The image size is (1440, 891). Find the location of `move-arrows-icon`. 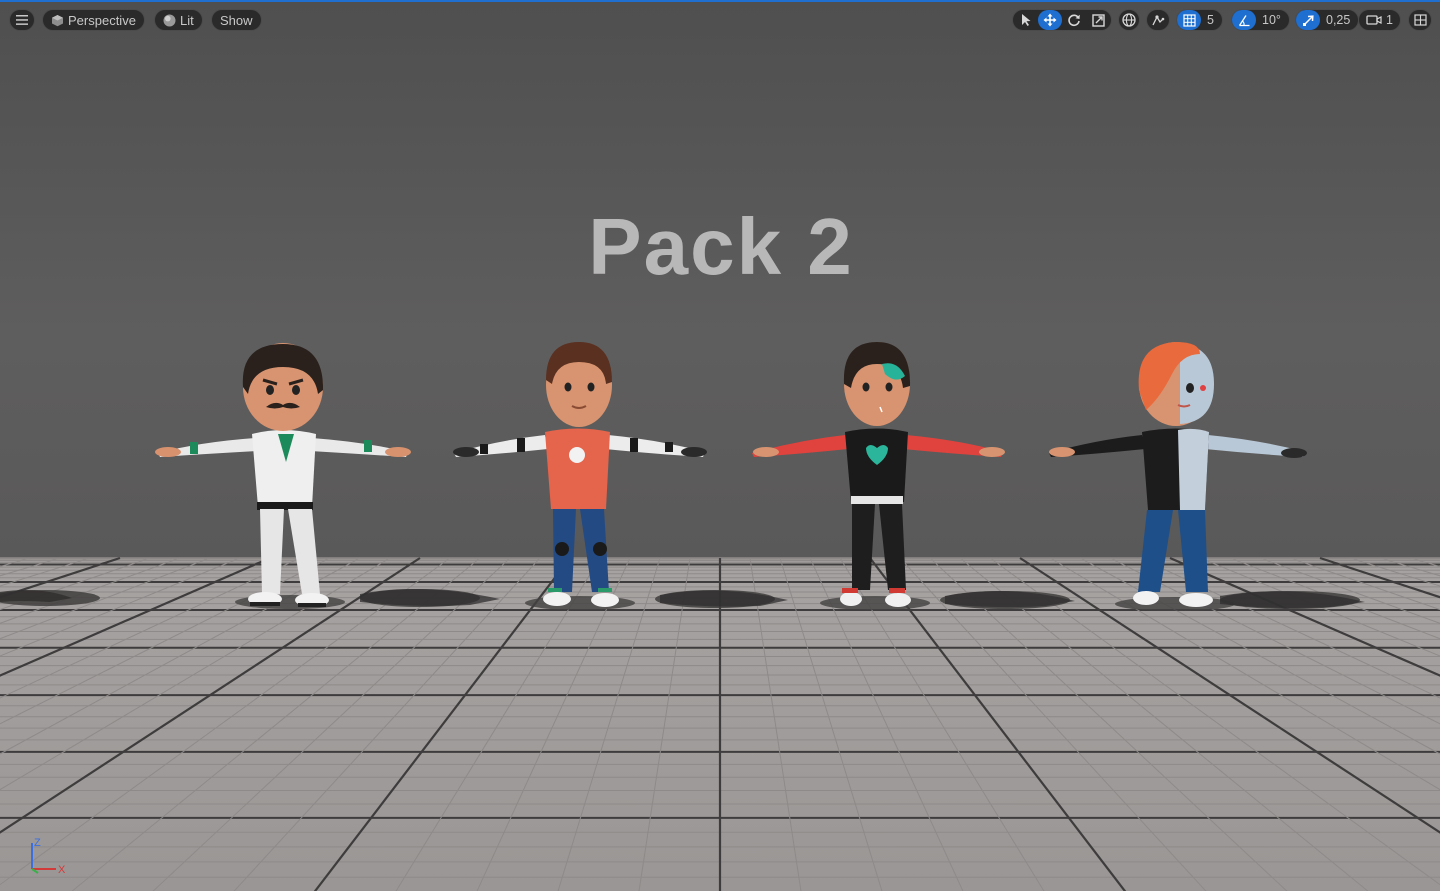

move-arrows-icon is located at coordinates (1050, 20).